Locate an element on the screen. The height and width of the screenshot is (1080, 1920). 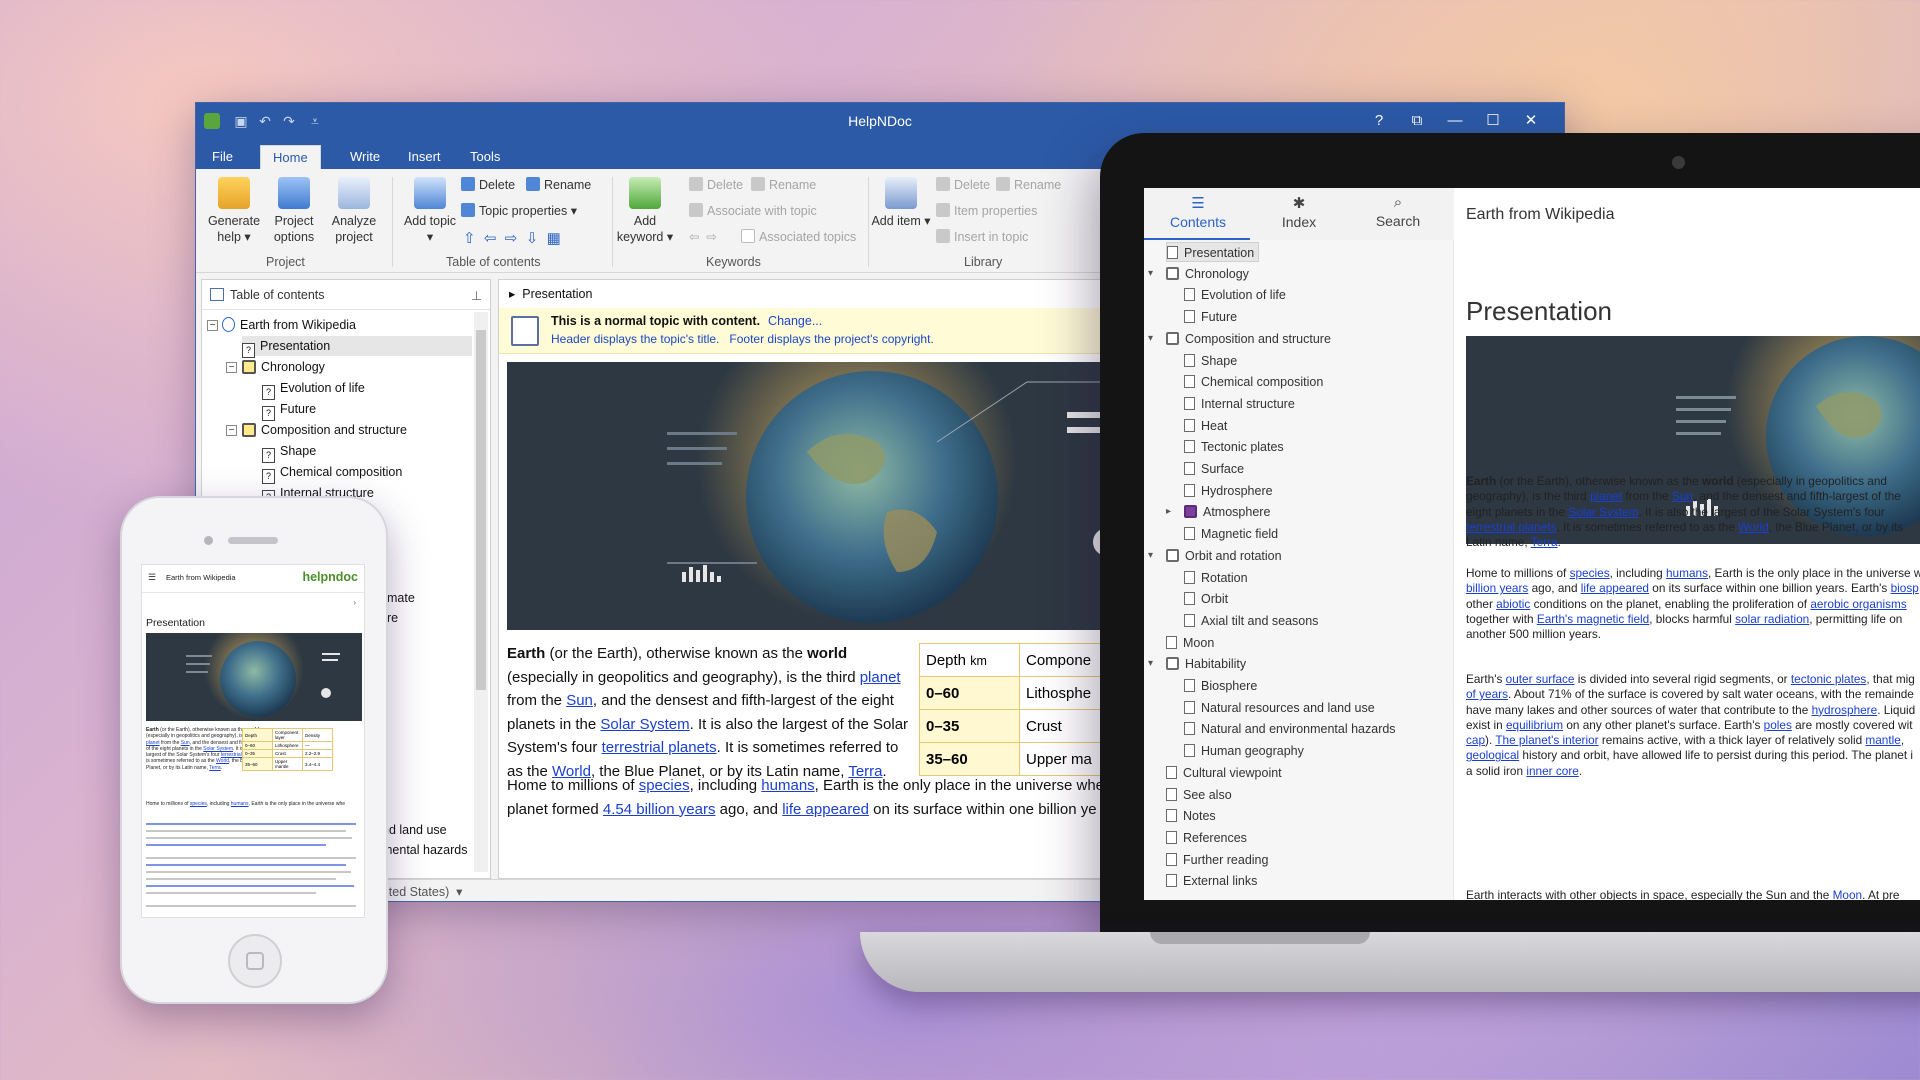
help-toc-item: Shape is located at coordinates (1210, 361).